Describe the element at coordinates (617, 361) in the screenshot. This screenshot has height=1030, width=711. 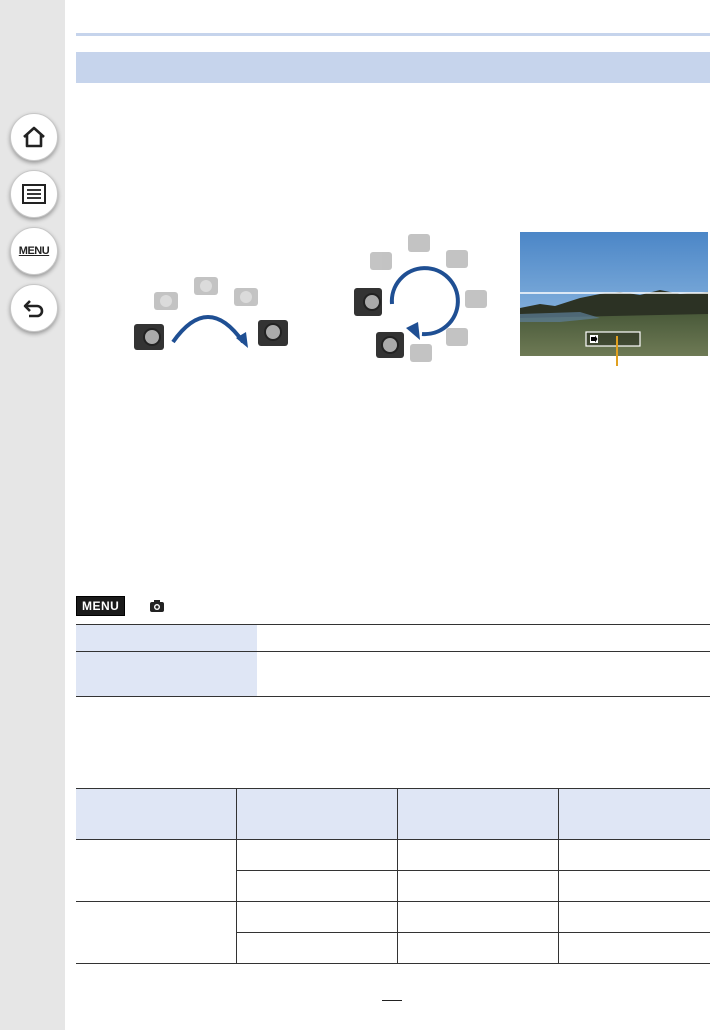
I see `guide-indicator-line` at that location.